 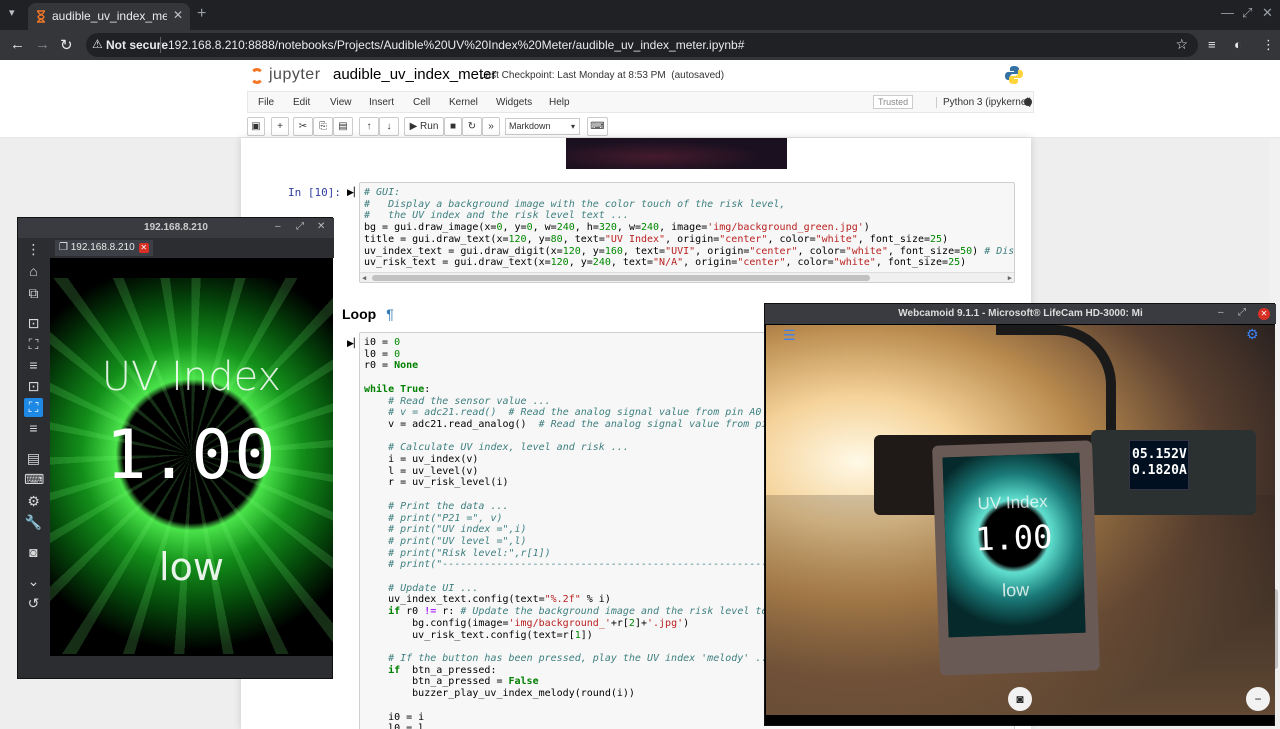 I want to click on cell-type-select: Markdown ▾, so click(x=542, y=126).